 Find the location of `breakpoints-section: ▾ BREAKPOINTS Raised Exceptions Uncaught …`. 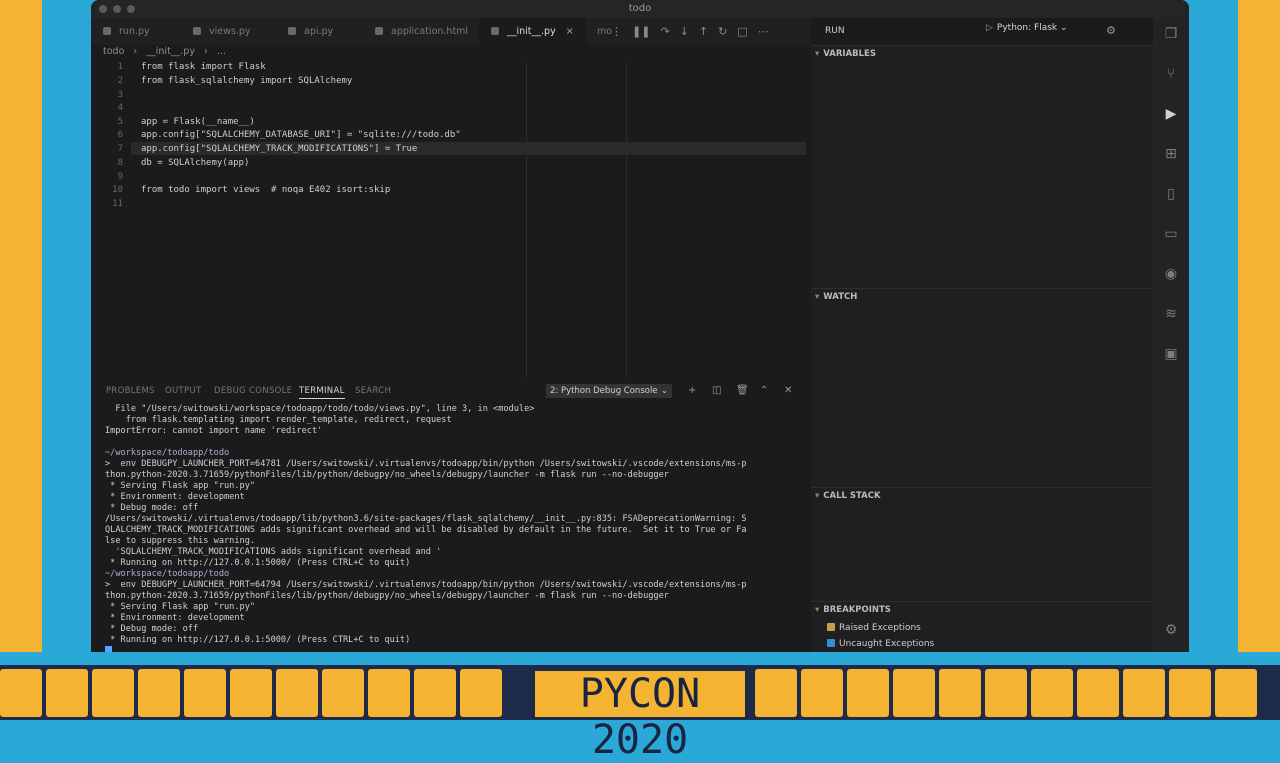

breakpoints-section: ▾ BREAKPOINTS Raised Exceptions Uncaught … is located at coordinates (982, 626).